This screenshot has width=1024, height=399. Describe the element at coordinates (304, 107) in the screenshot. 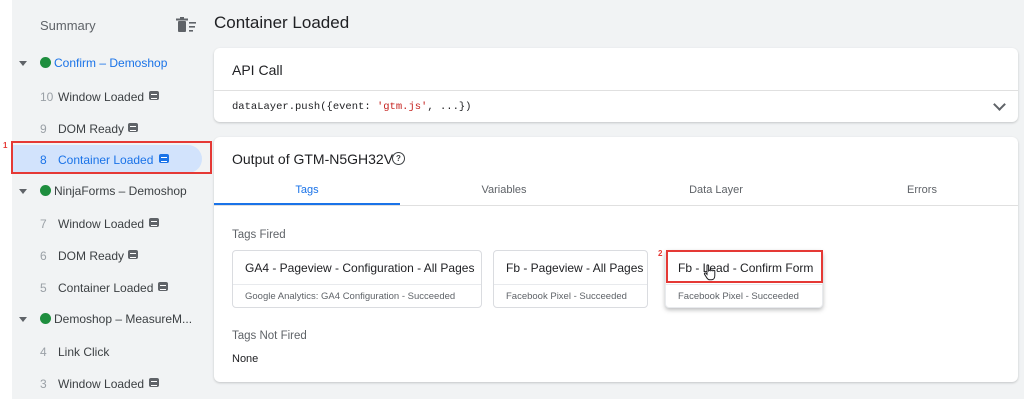

I see `code-prefix: dataLayer.push({event:` at that location.